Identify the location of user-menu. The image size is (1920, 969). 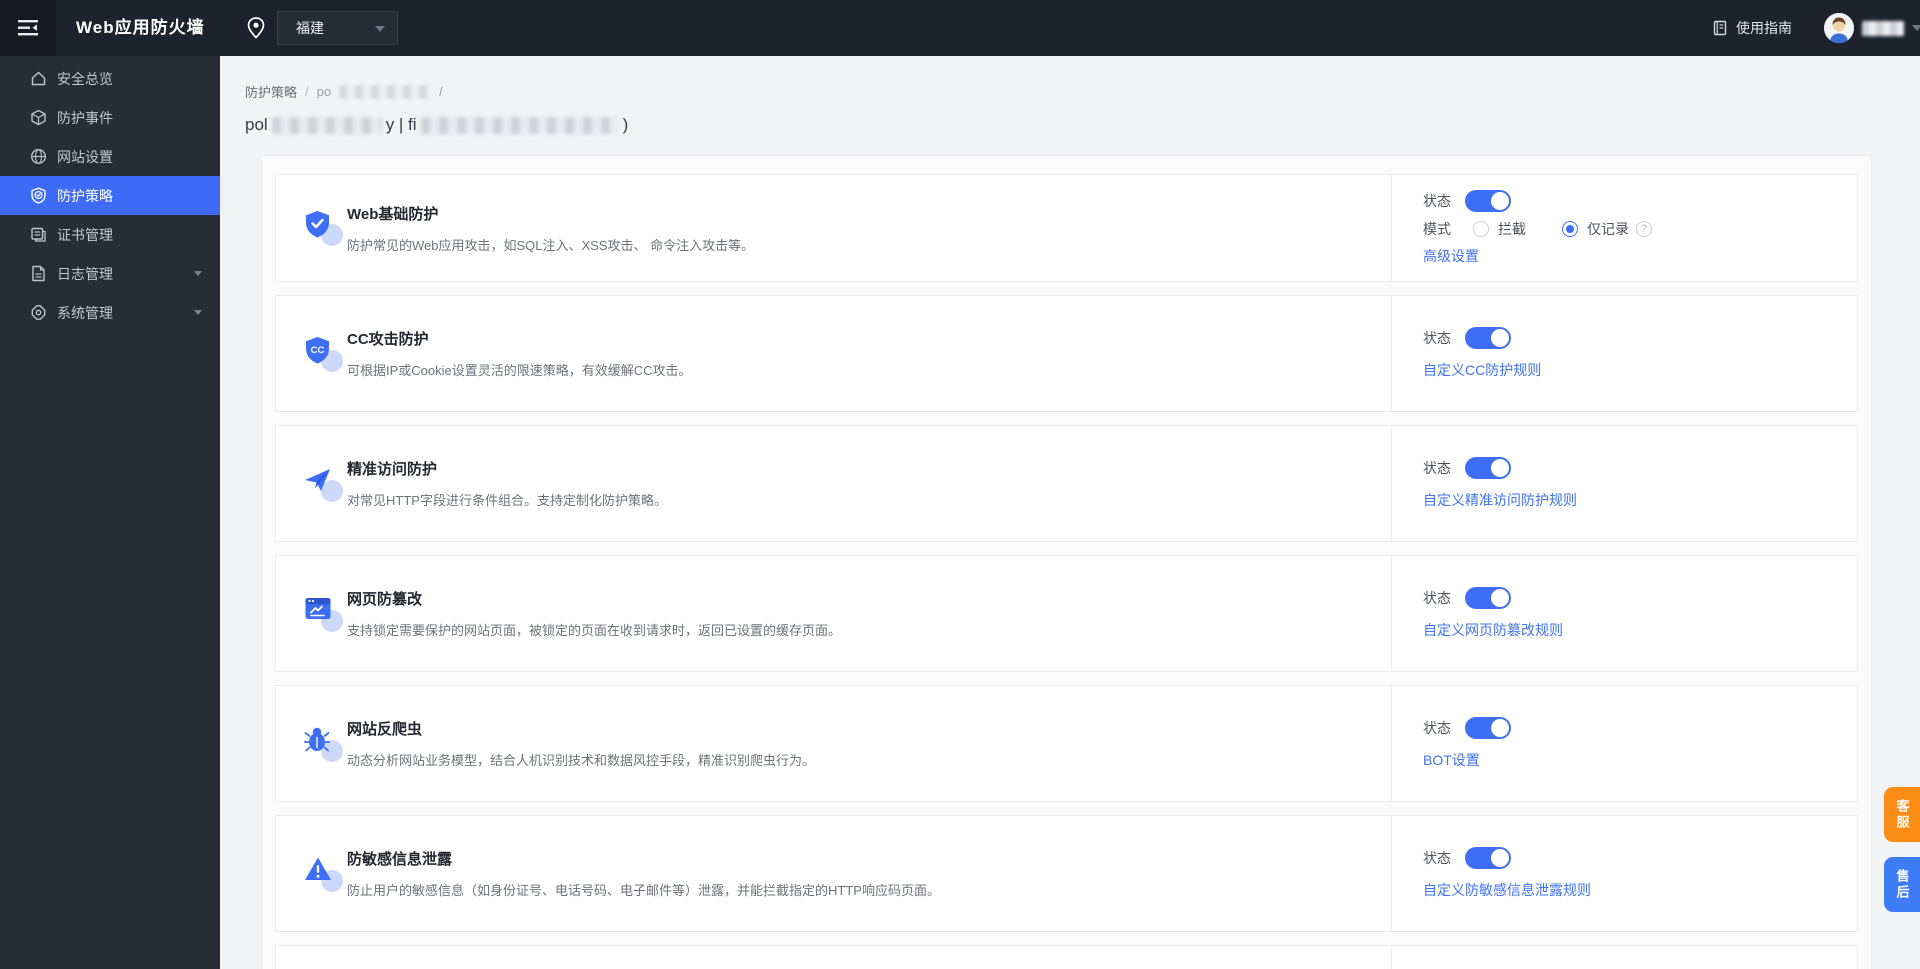
(1872, 28).